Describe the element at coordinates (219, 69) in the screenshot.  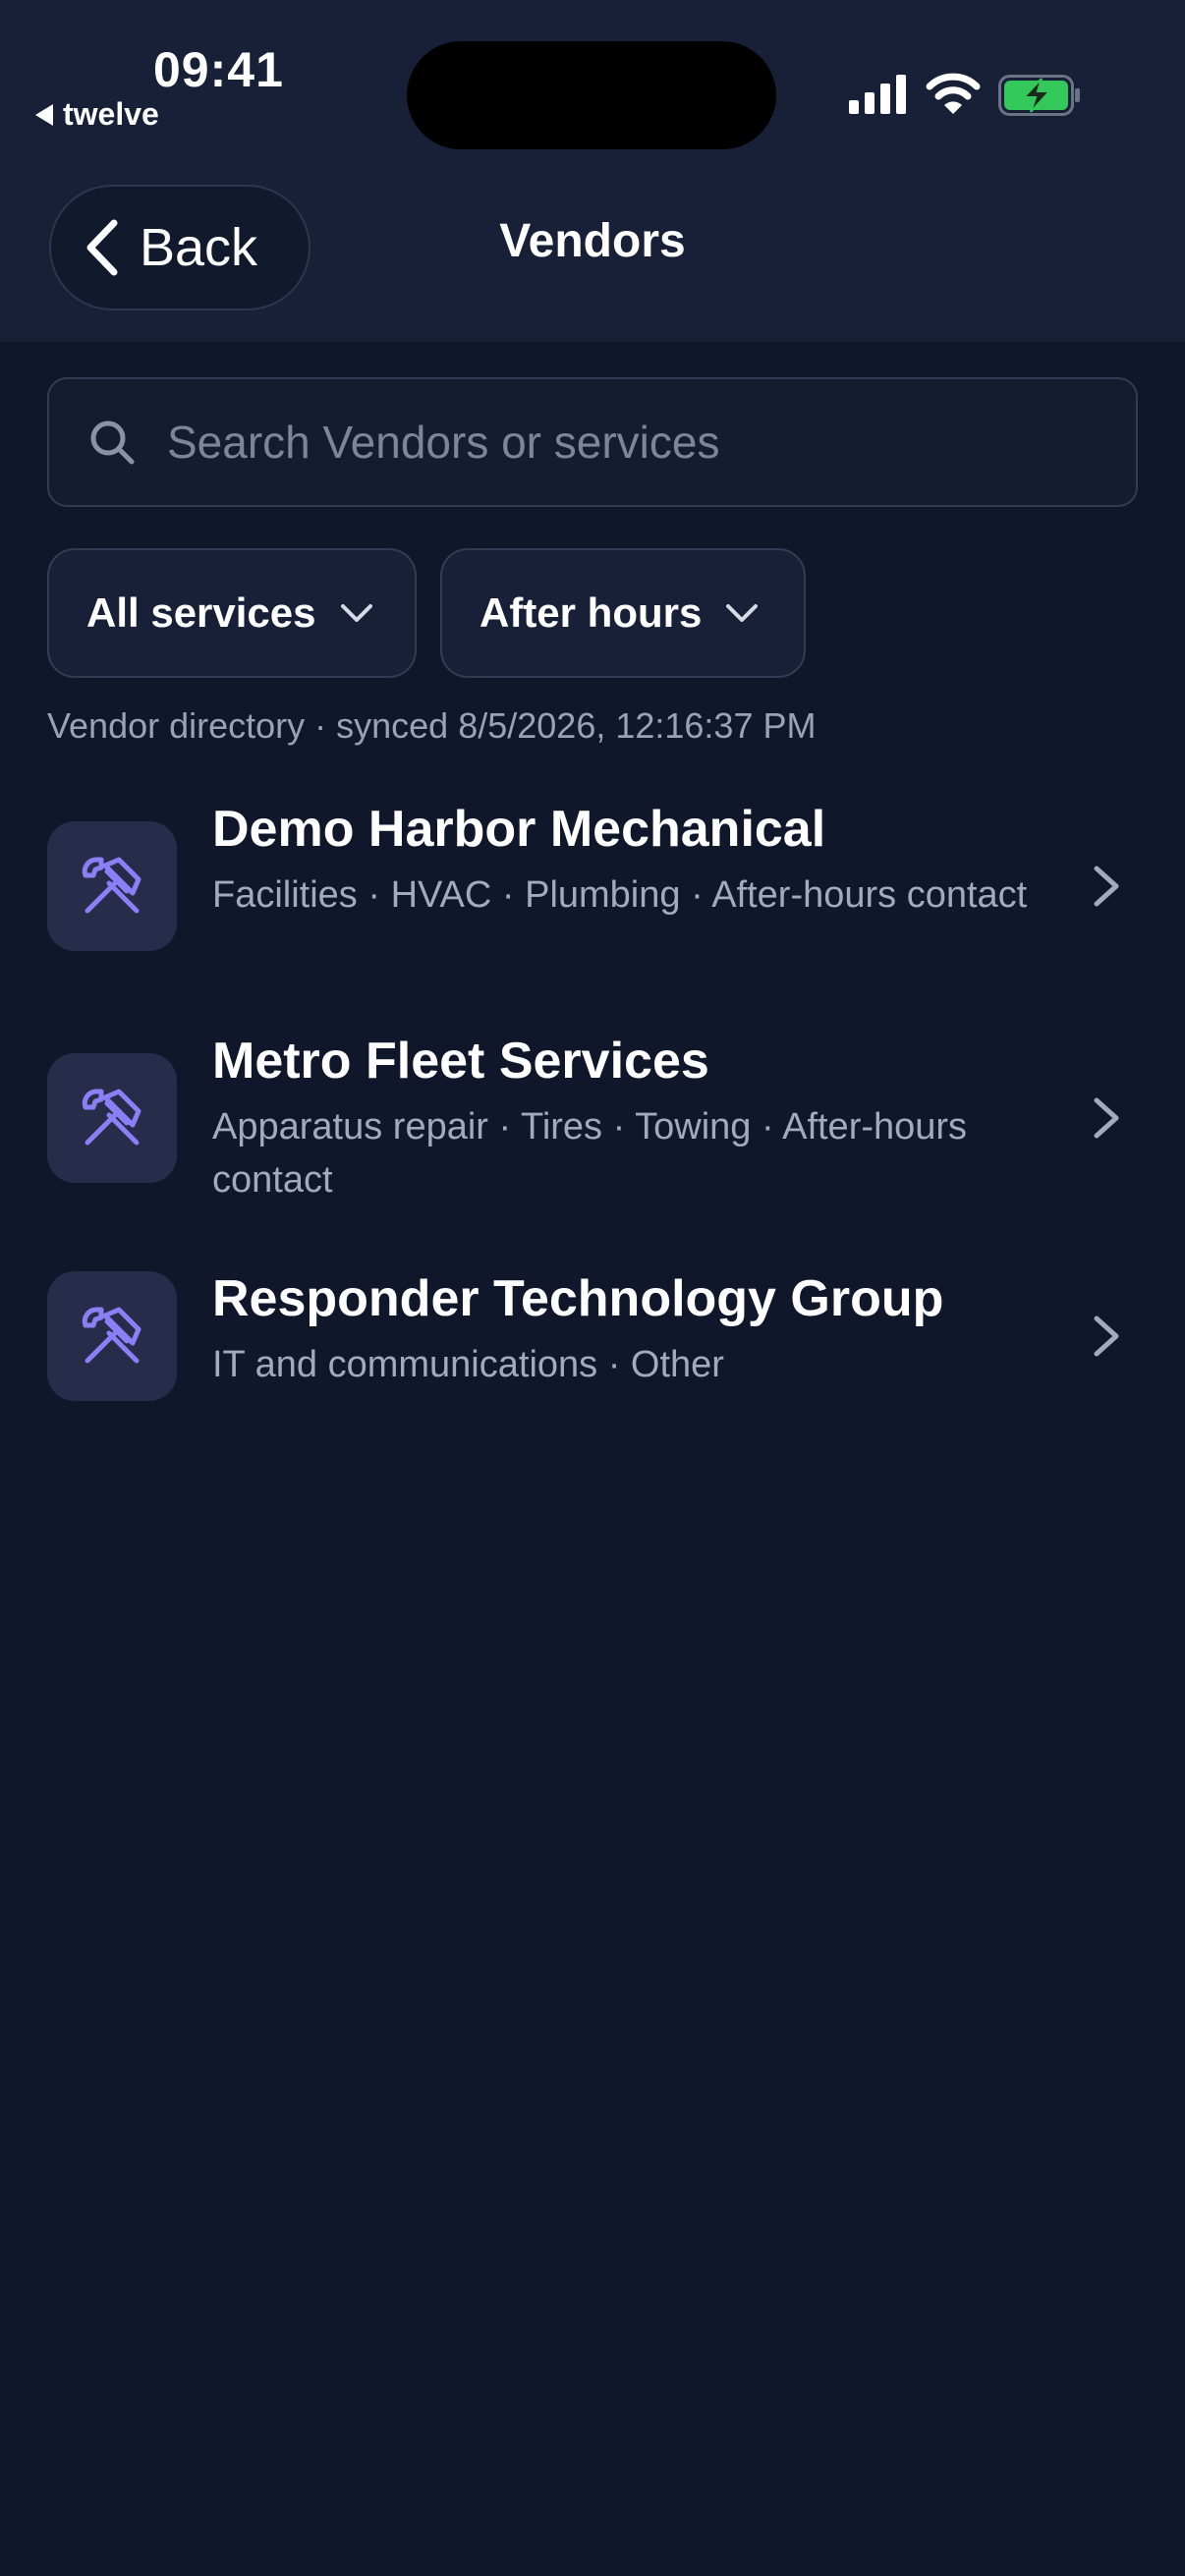
I see `status-time: 09:41` at that location.